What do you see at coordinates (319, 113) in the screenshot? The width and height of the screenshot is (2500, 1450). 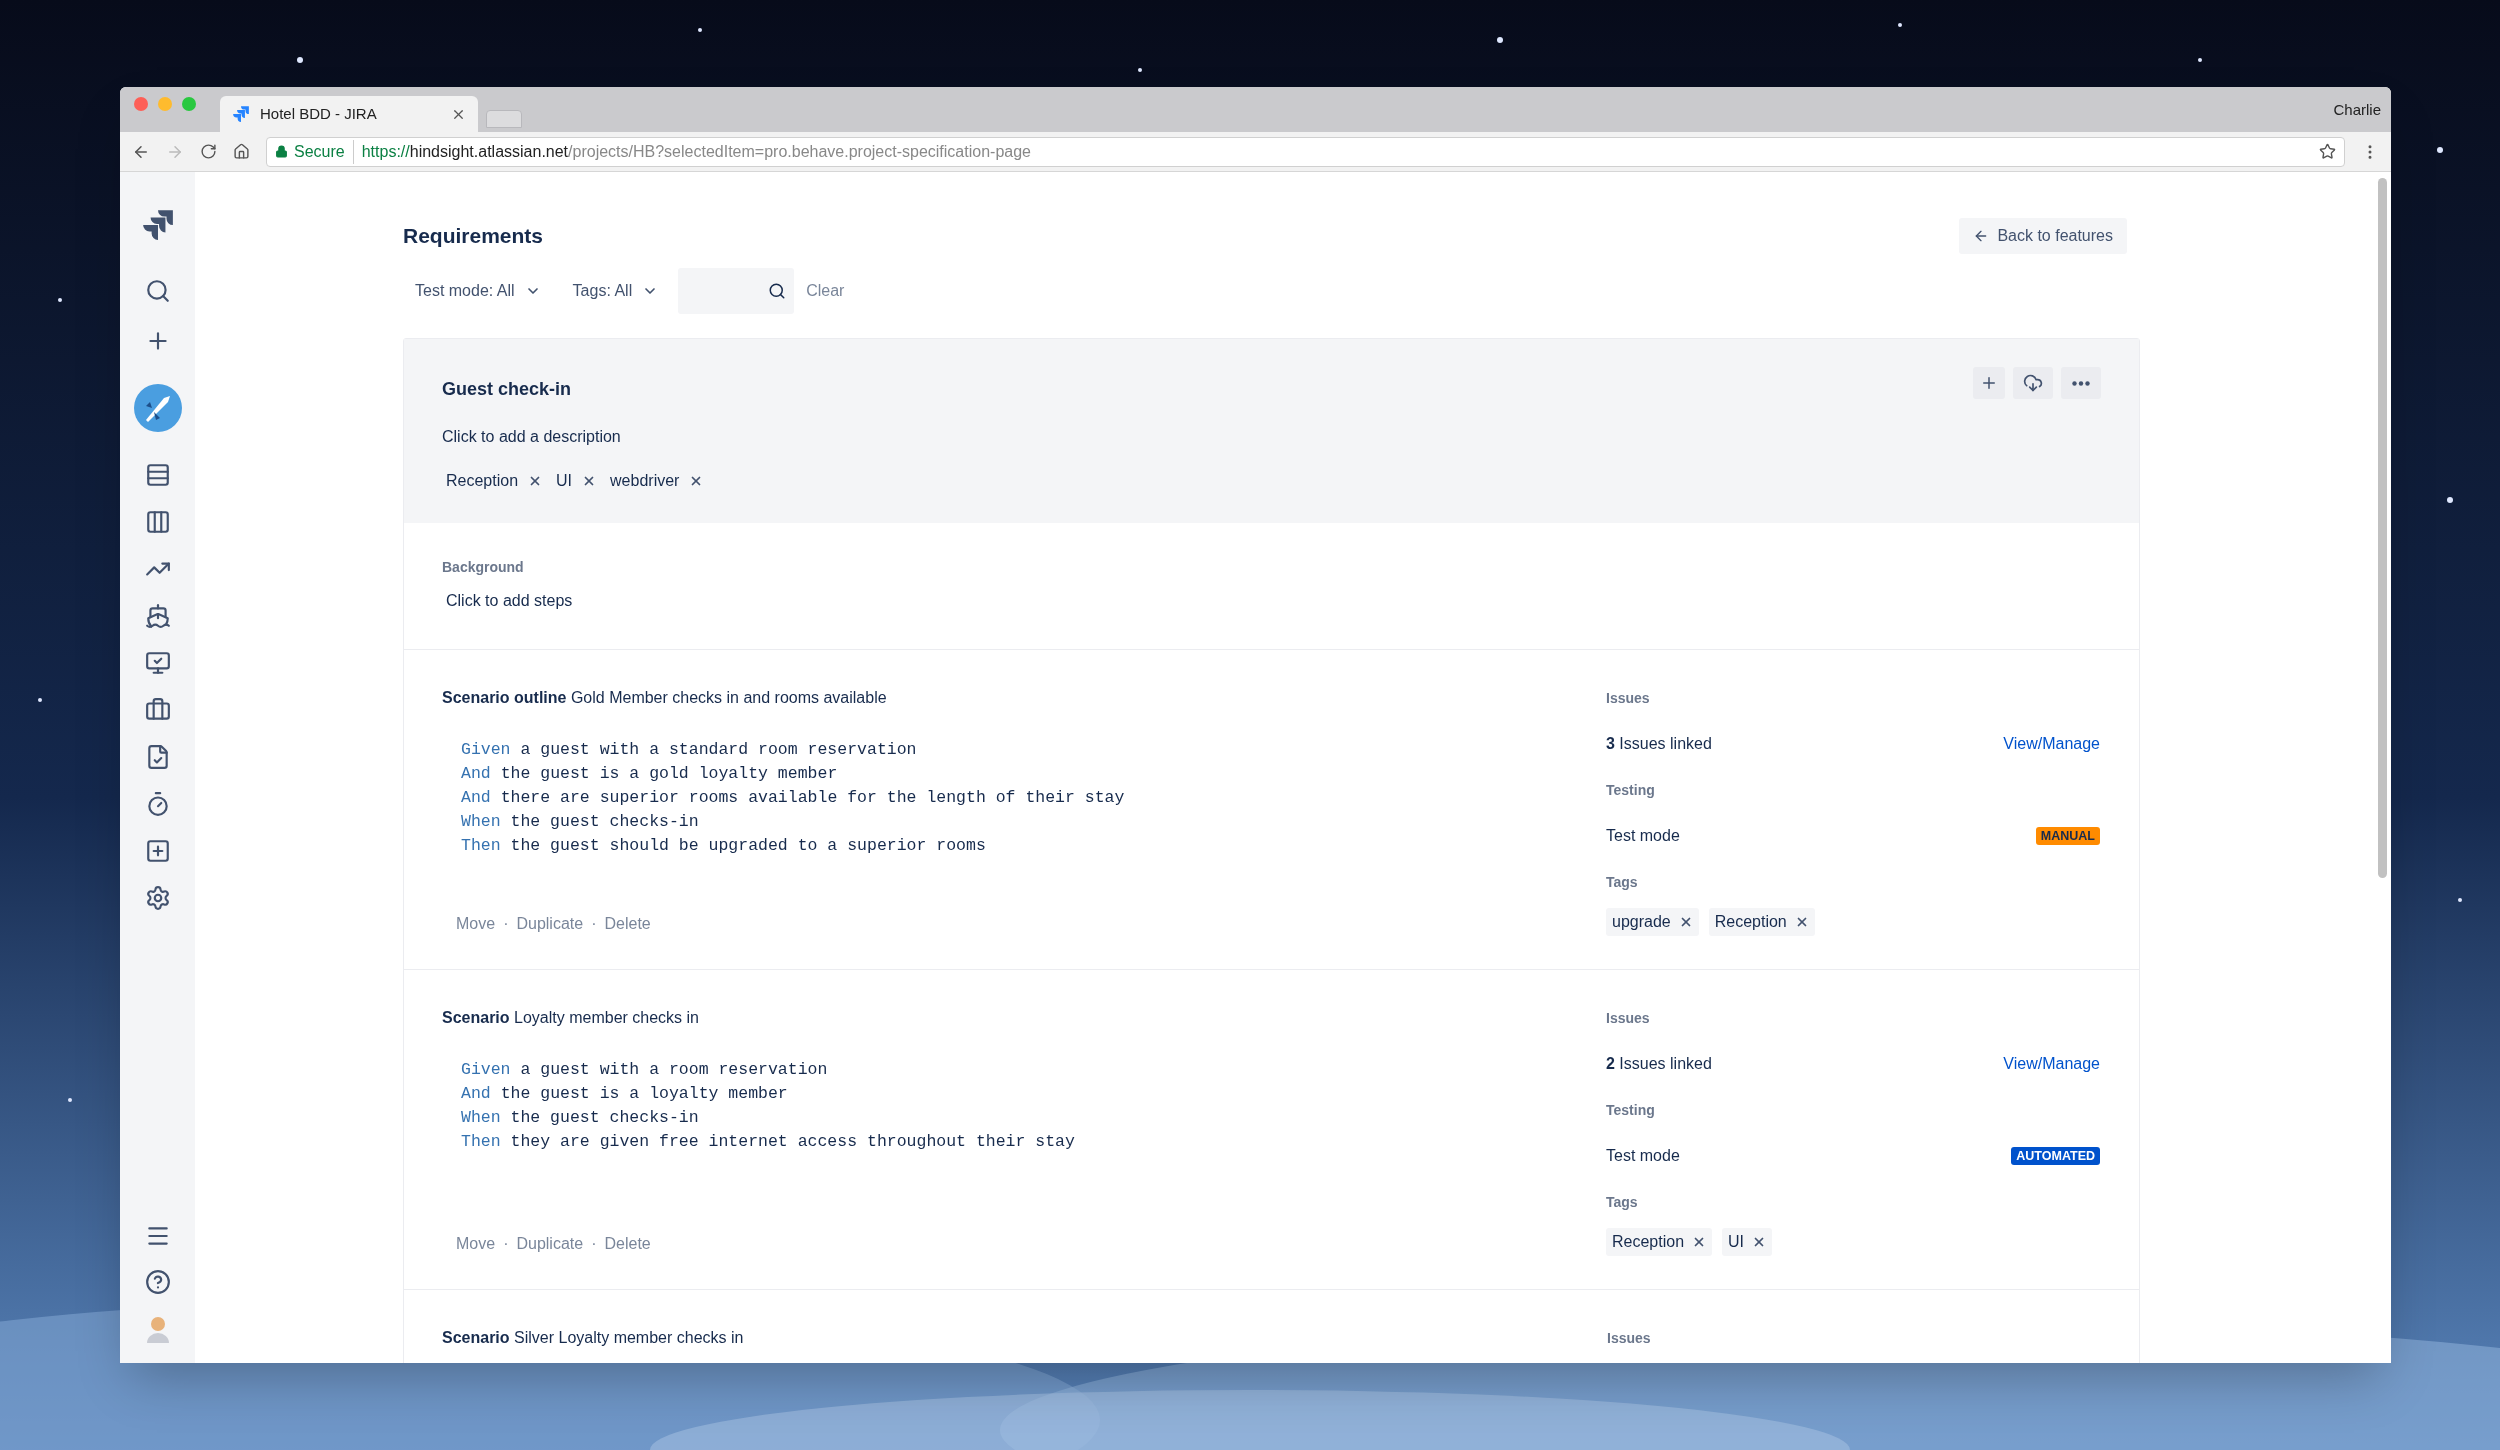 I see `tab-title: Hotel BDD - JIRA` at bounding box center [319, 113].